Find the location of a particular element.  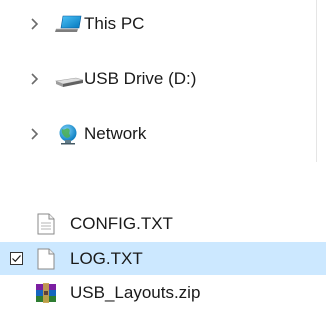

zip-archive-icon is located at coordinates (46, 293).